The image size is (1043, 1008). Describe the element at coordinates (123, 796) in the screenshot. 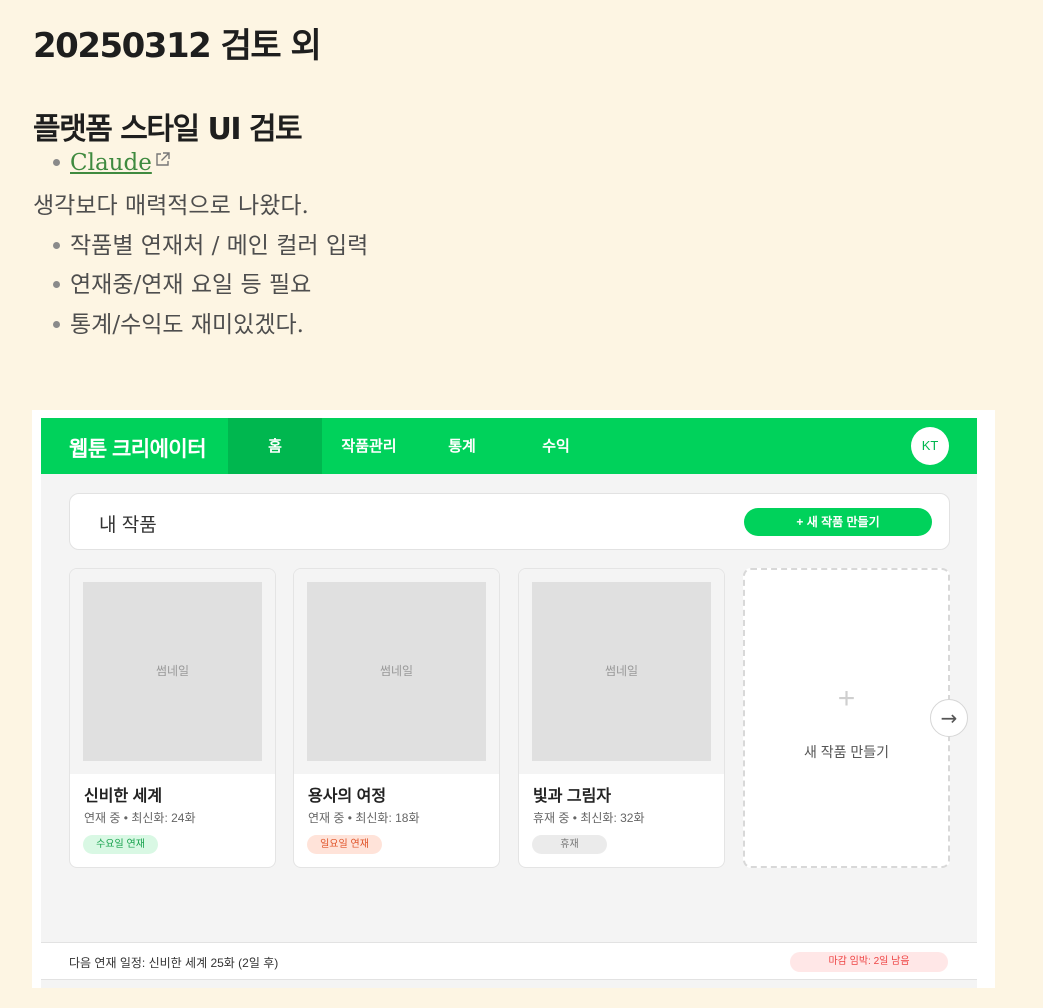

I see `work-title: 신비한 세계` at that location.